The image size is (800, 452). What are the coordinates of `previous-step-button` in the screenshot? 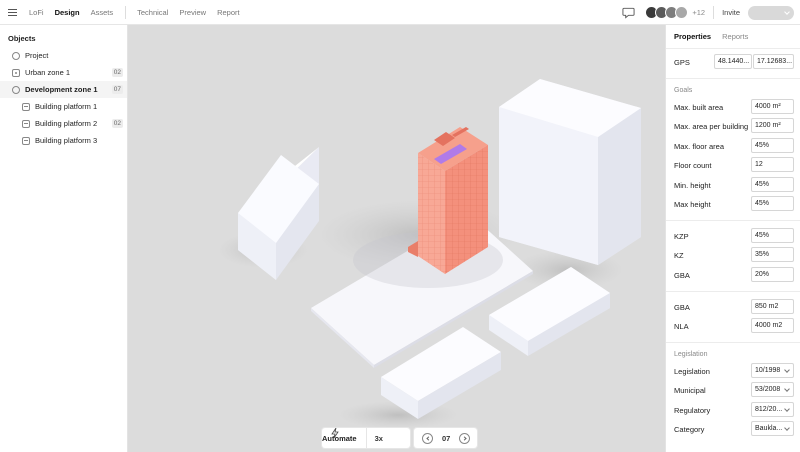 It's located at (427, 438).